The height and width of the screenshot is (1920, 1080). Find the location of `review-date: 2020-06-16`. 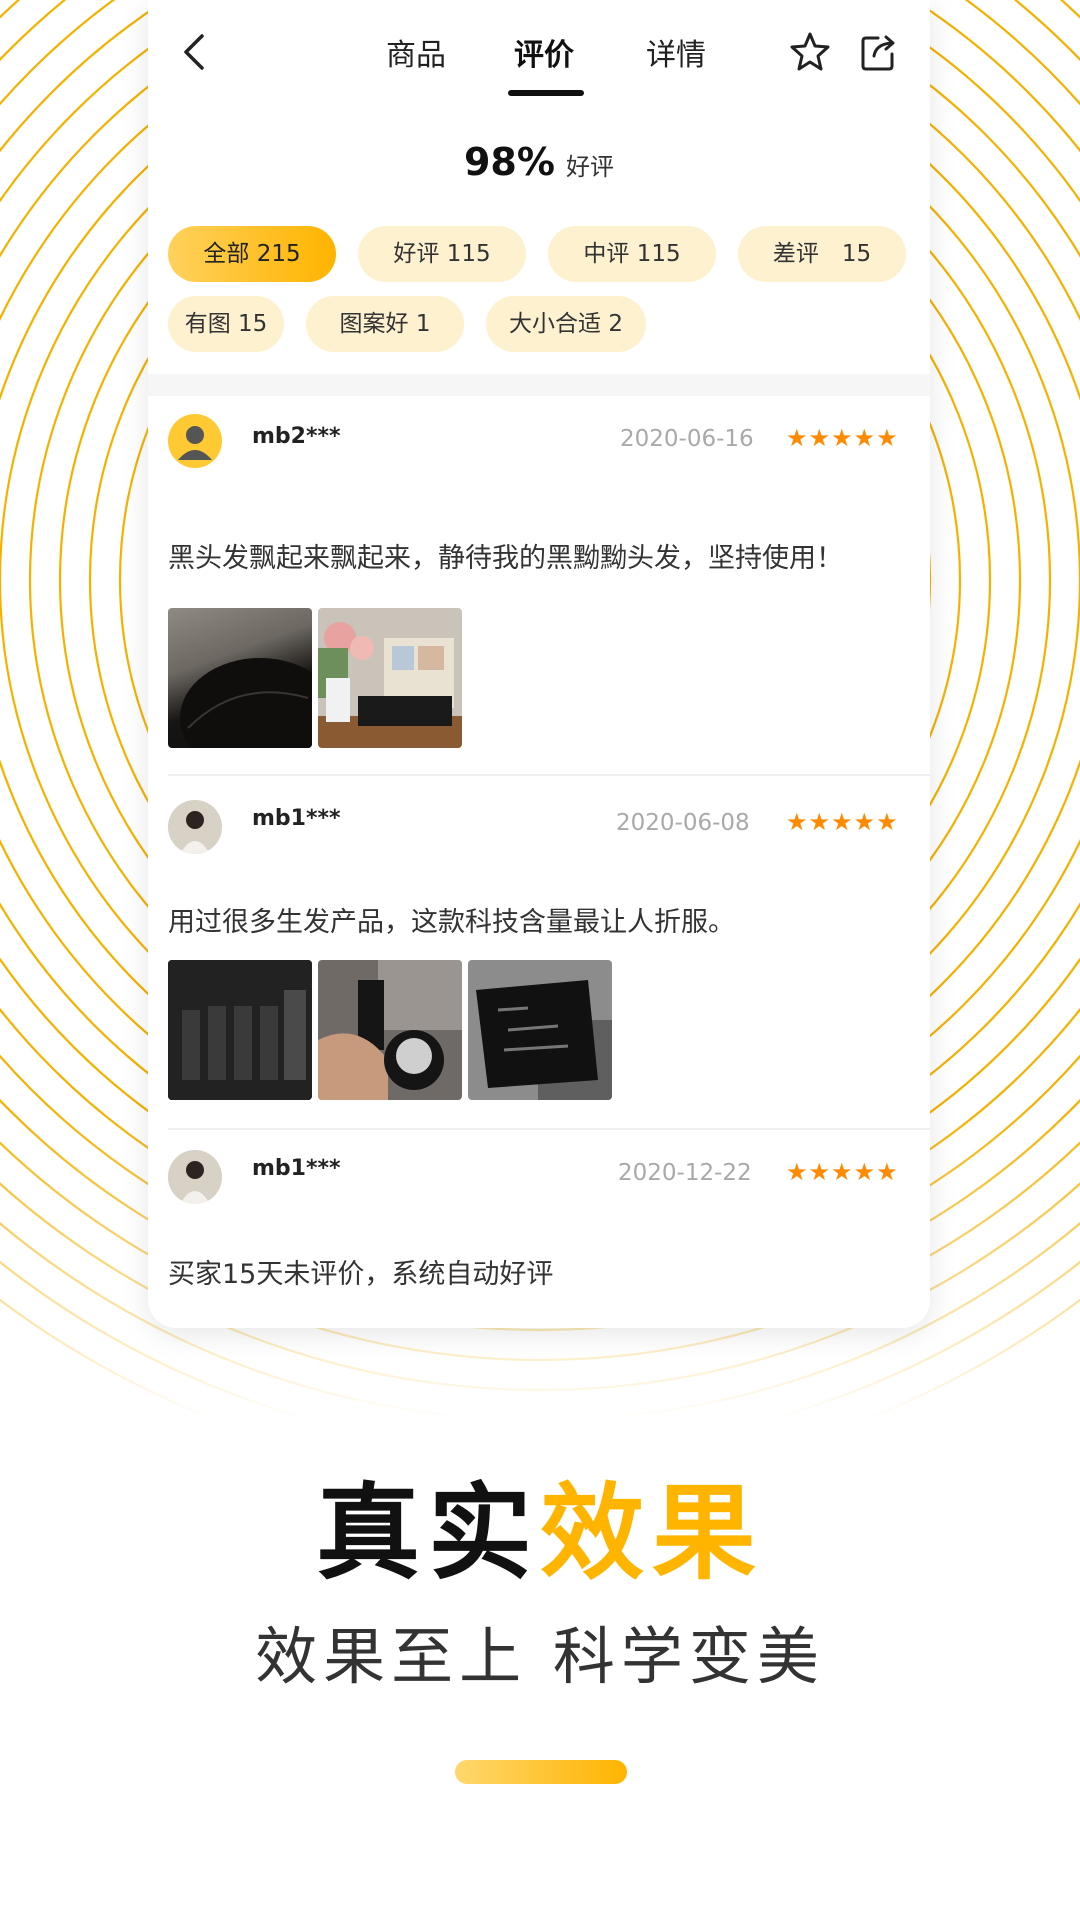

review-date: 2020-06-16 is located at coordinates (687, 439).